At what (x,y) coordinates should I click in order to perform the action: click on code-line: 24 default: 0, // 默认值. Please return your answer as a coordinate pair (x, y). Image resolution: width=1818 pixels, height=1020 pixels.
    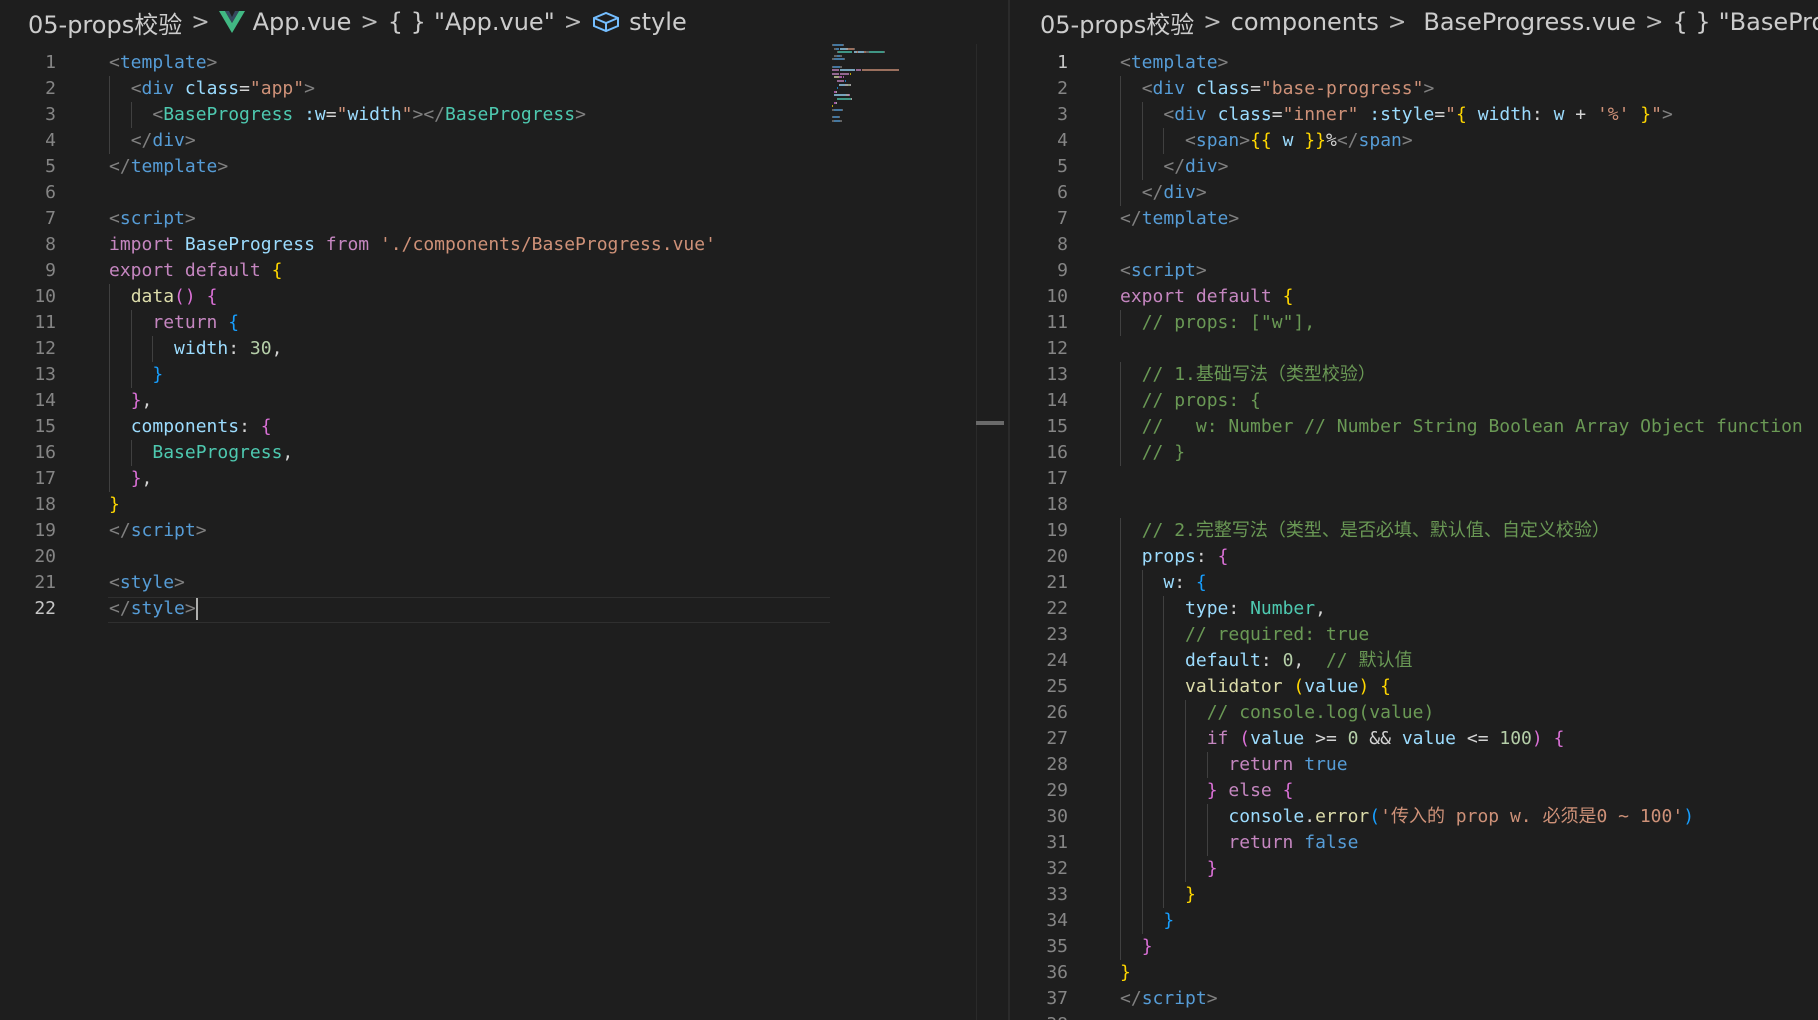
    Looking at the image, I should click on (1414, 661).